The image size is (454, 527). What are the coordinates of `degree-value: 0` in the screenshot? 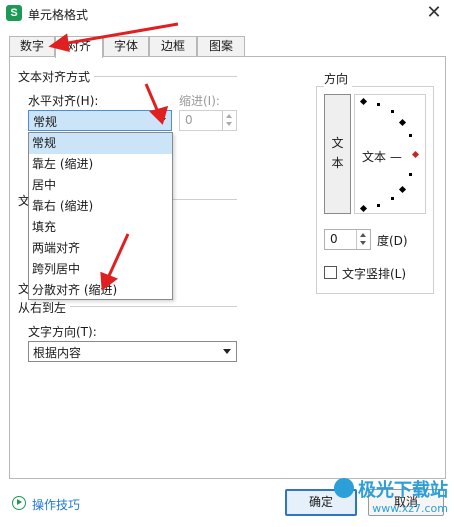 It's located at (334, 239).